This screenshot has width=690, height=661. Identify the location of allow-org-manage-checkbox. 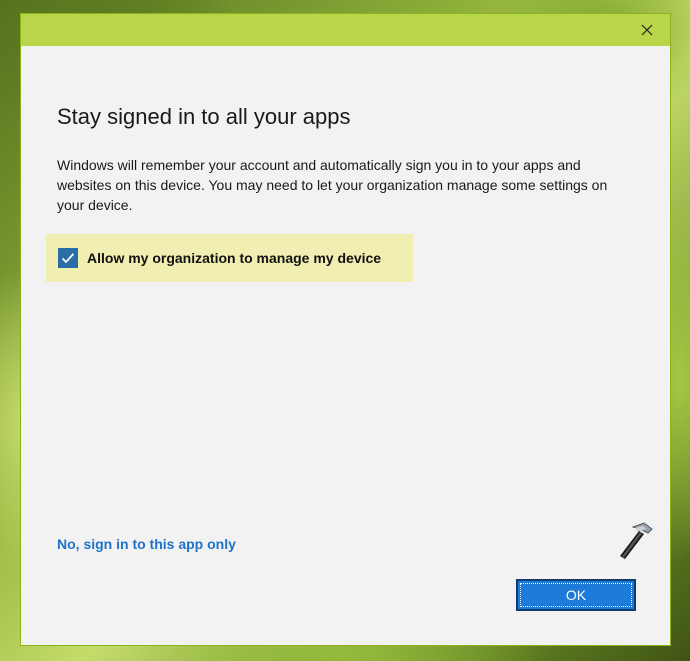
(68, 258).